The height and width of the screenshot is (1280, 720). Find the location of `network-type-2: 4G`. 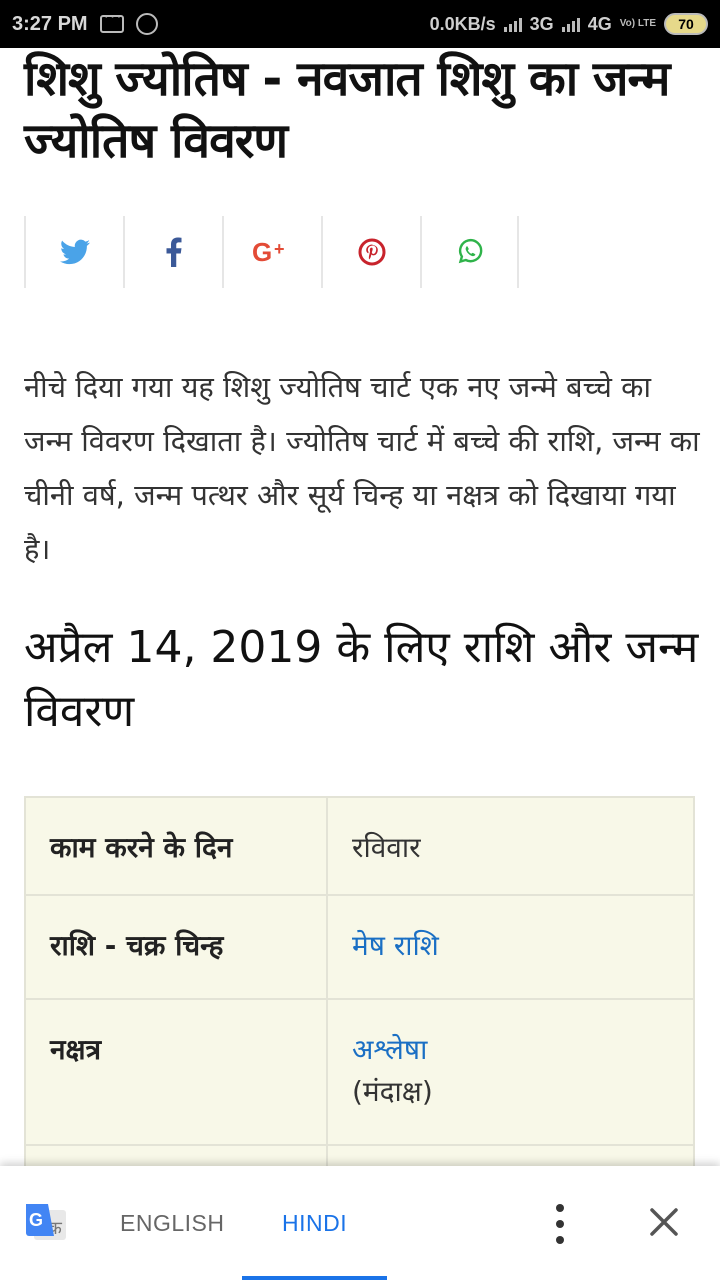

network-type-2: 4G is located at coordinates (599, 23).